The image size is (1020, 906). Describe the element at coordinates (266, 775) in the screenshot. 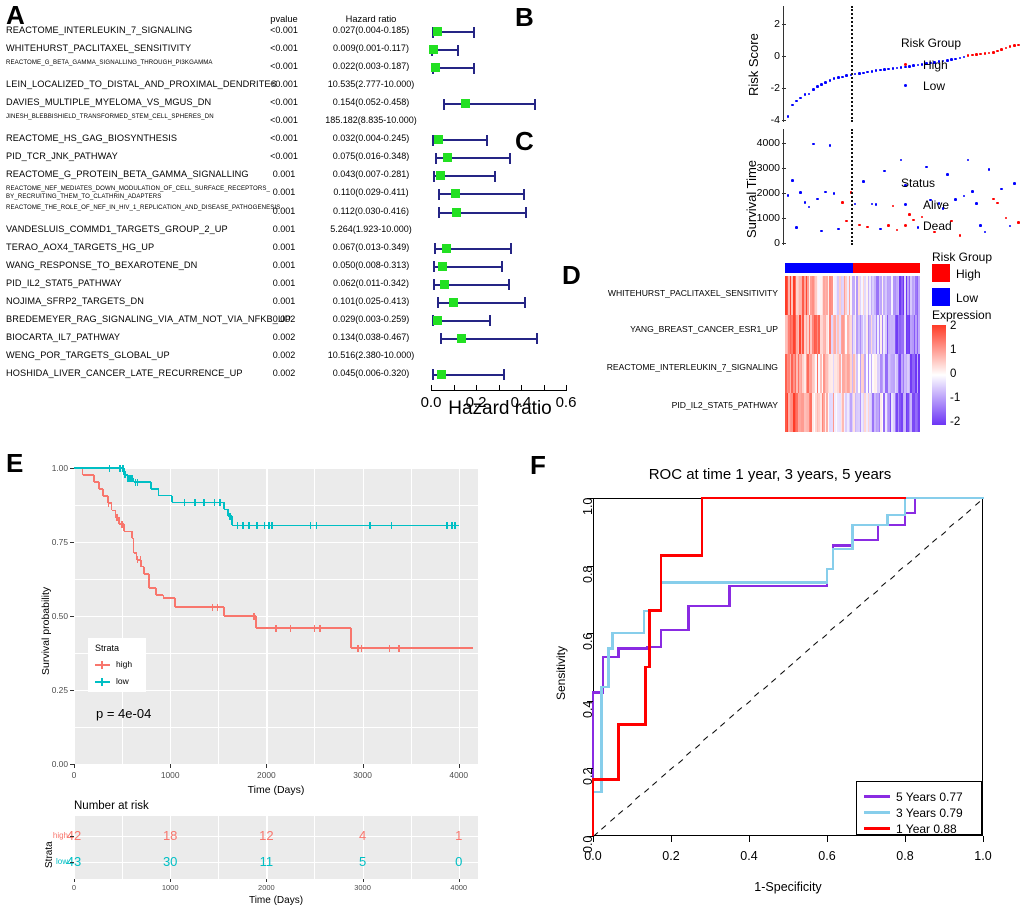

I see `km-xtick: 2000` at that location.